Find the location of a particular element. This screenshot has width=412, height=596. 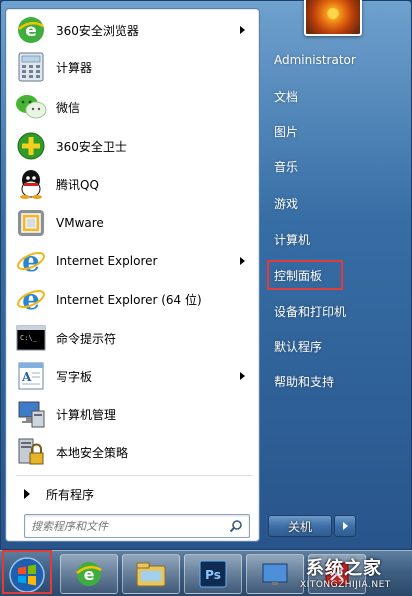

shutdown-label: 关机 is located at coordinates (299, 526).